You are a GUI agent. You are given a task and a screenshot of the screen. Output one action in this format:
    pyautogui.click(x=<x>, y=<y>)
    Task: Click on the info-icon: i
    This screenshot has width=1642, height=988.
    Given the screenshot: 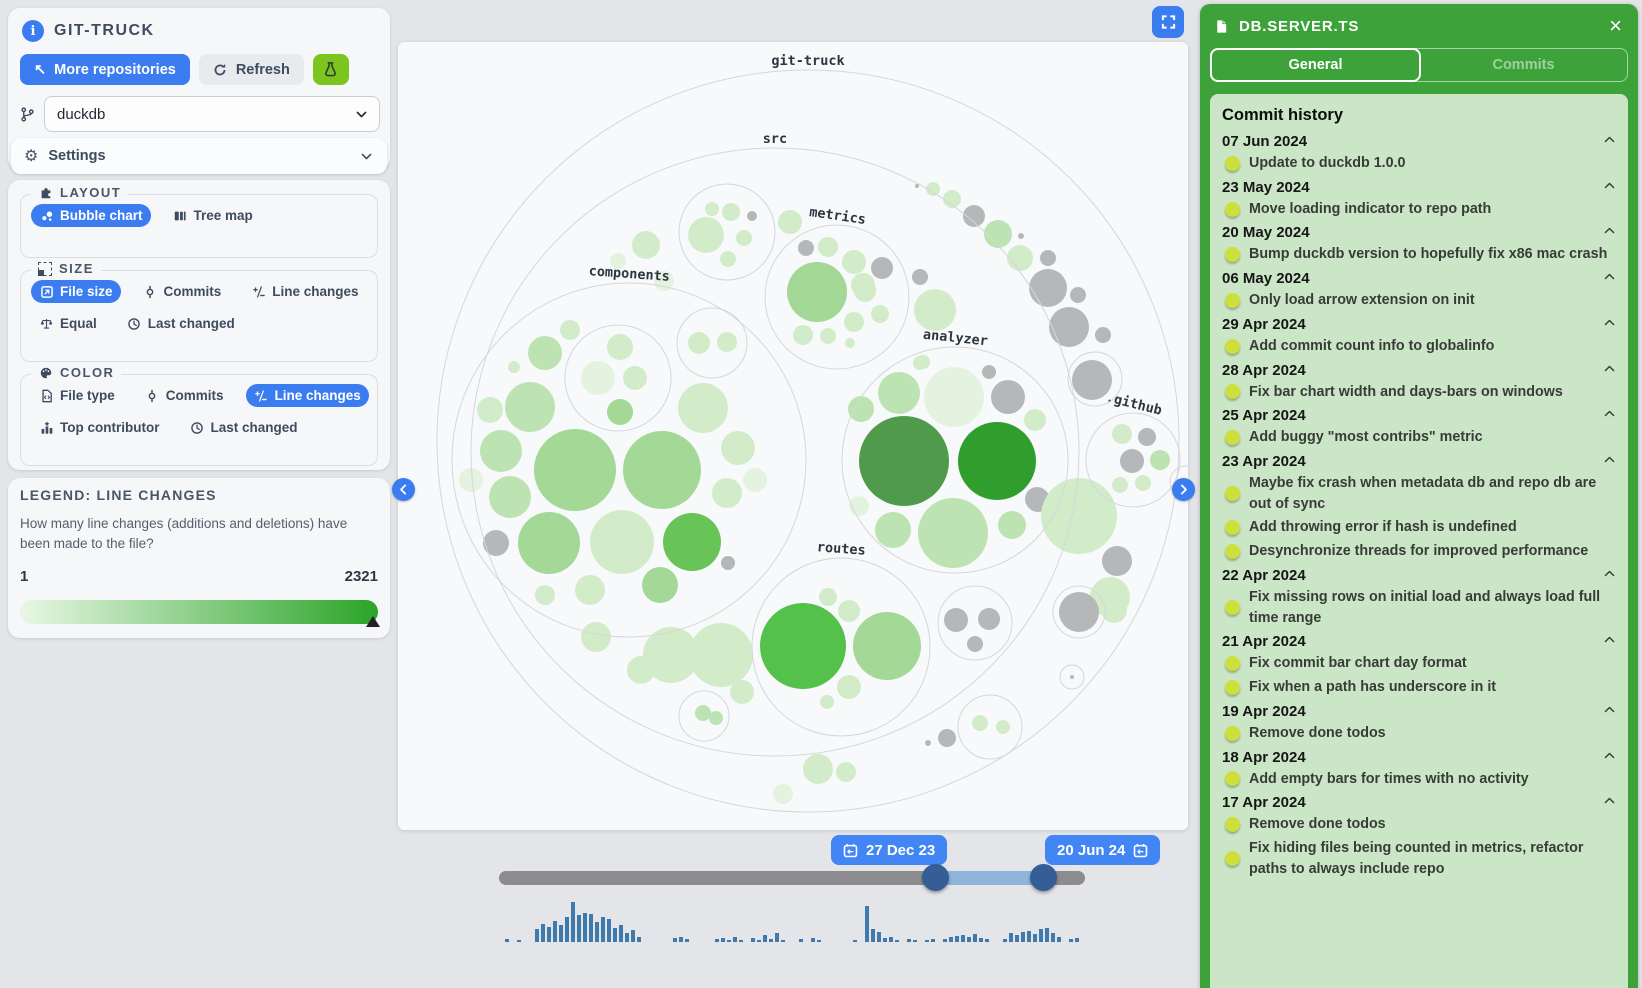 What is the action you would take?
    pyautogui.click(x=33, y=31)
    